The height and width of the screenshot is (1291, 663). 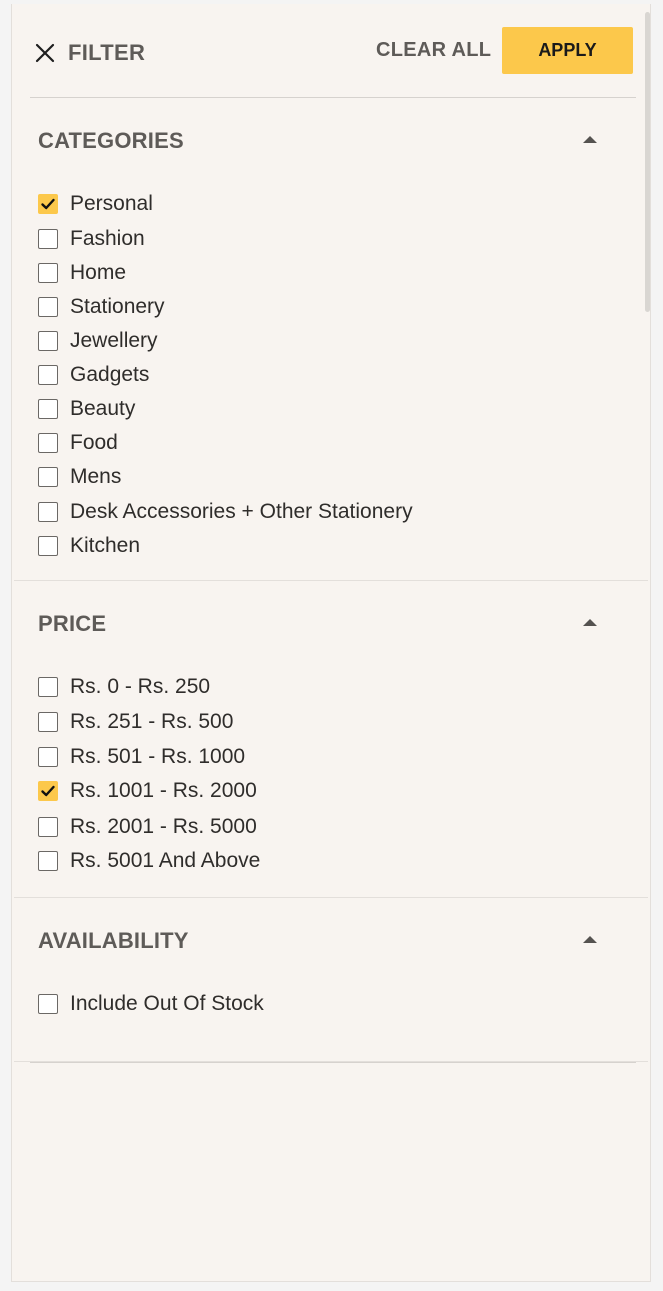 I want to click on price-option-501-1000: Rs. 501 - Rs. 1000, so click(x=141, y=757).